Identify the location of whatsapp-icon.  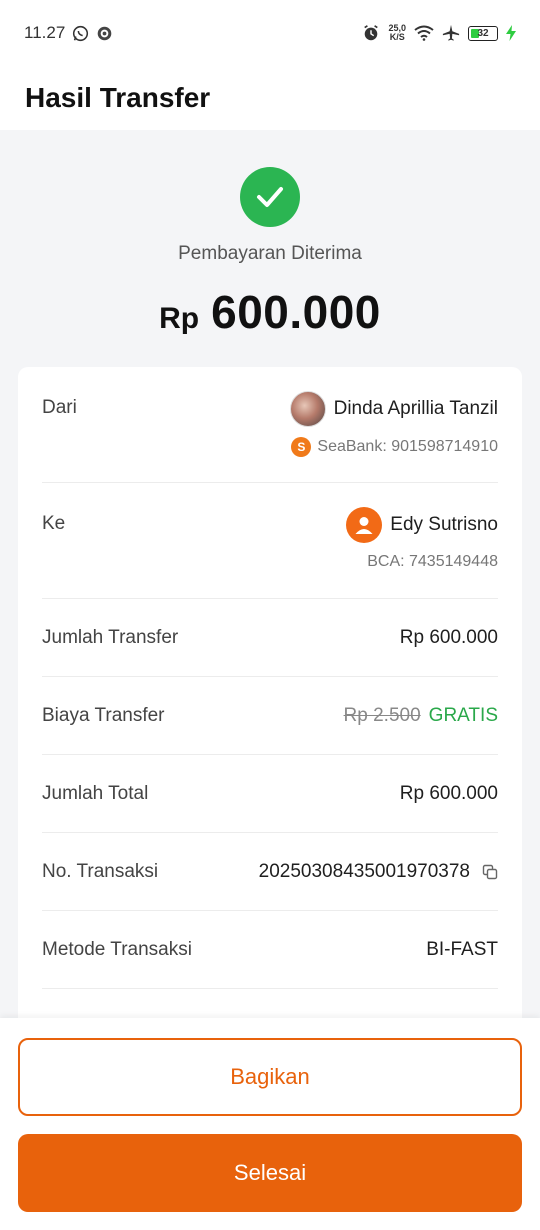
(80, 33).